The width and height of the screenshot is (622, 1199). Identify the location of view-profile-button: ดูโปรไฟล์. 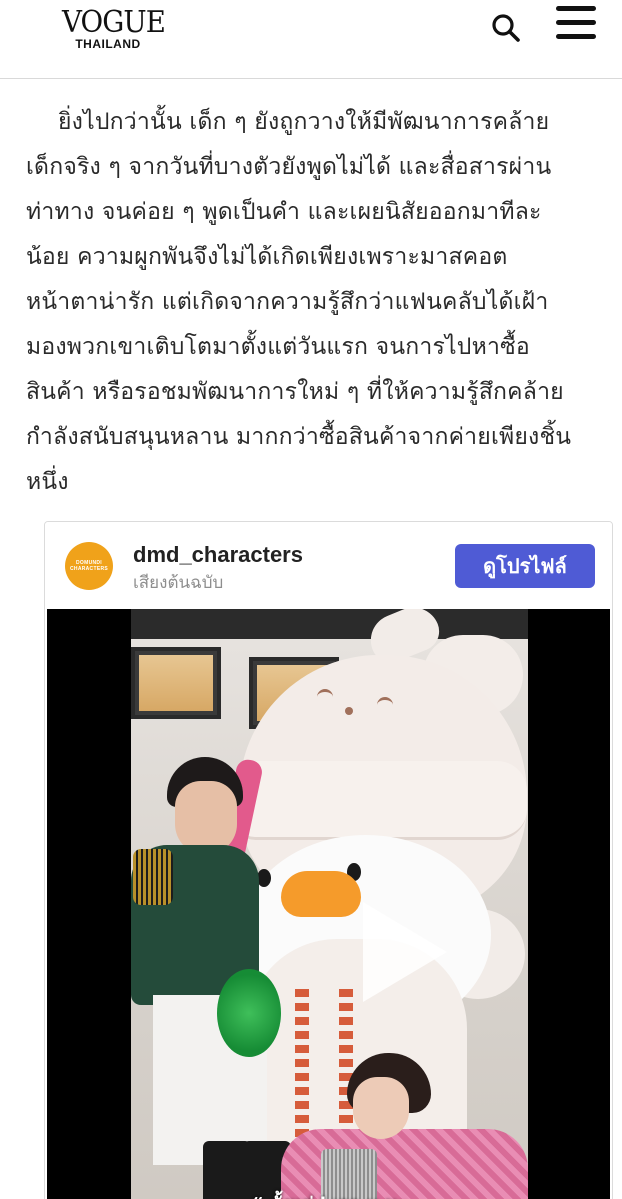
(525, 566).